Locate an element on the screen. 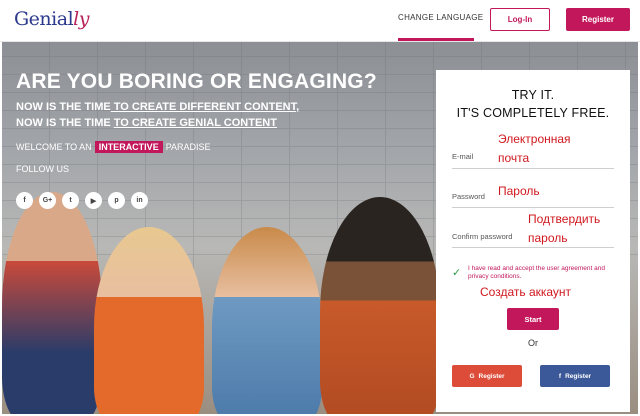 This screenshot has height=416, width=640. genially-logo: Genially is located at coordinates (51, 19).